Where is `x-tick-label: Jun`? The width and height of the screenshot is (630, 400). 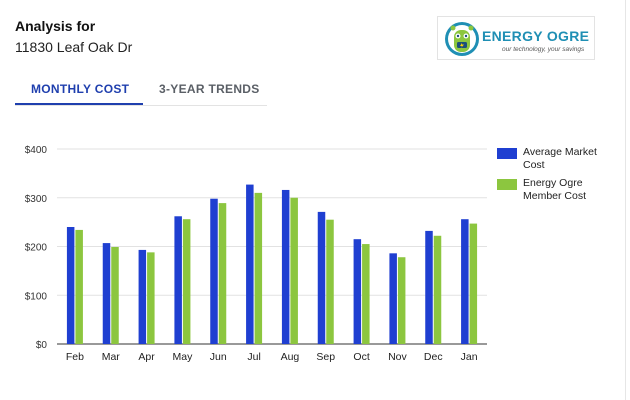
x-tick-label: Jun is located at coordinates (218, 357).